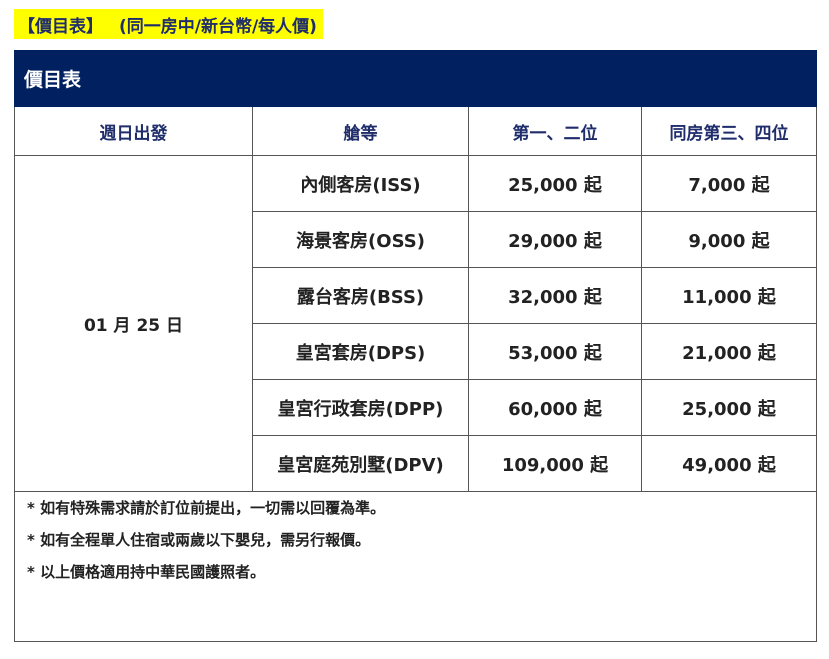  What do you see at coordinates (60, 26) in the screenshot?
I see `page-heading-title: 【價目表】` at bounding box center [60, 26].